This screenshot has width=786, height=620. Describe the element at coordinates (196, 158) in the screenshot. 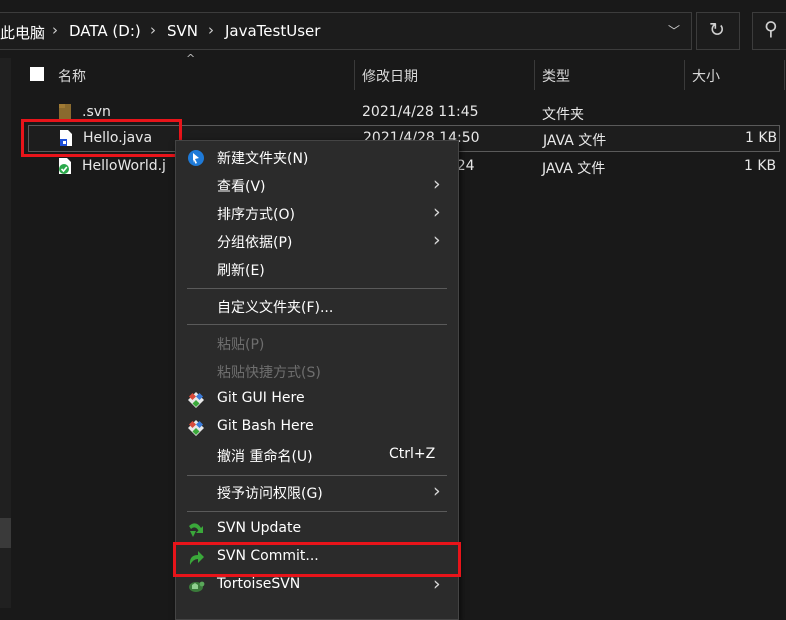

I see `new-folder-icon` at that location.